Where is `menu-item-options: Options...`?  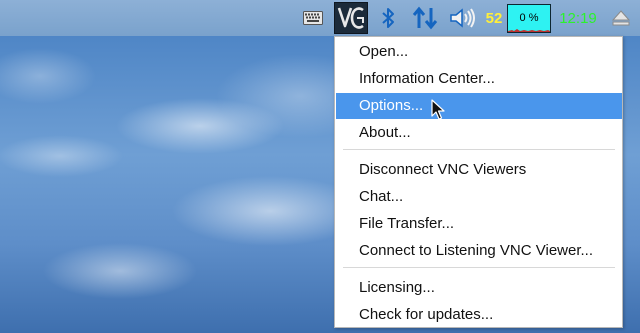 menu-item-options: Options... is located at coordinates (479, 106).